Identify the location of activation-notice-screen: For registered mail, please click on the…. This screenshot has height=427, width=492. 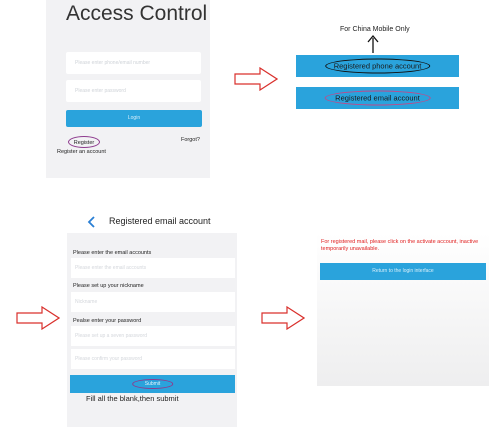
(403, 309).